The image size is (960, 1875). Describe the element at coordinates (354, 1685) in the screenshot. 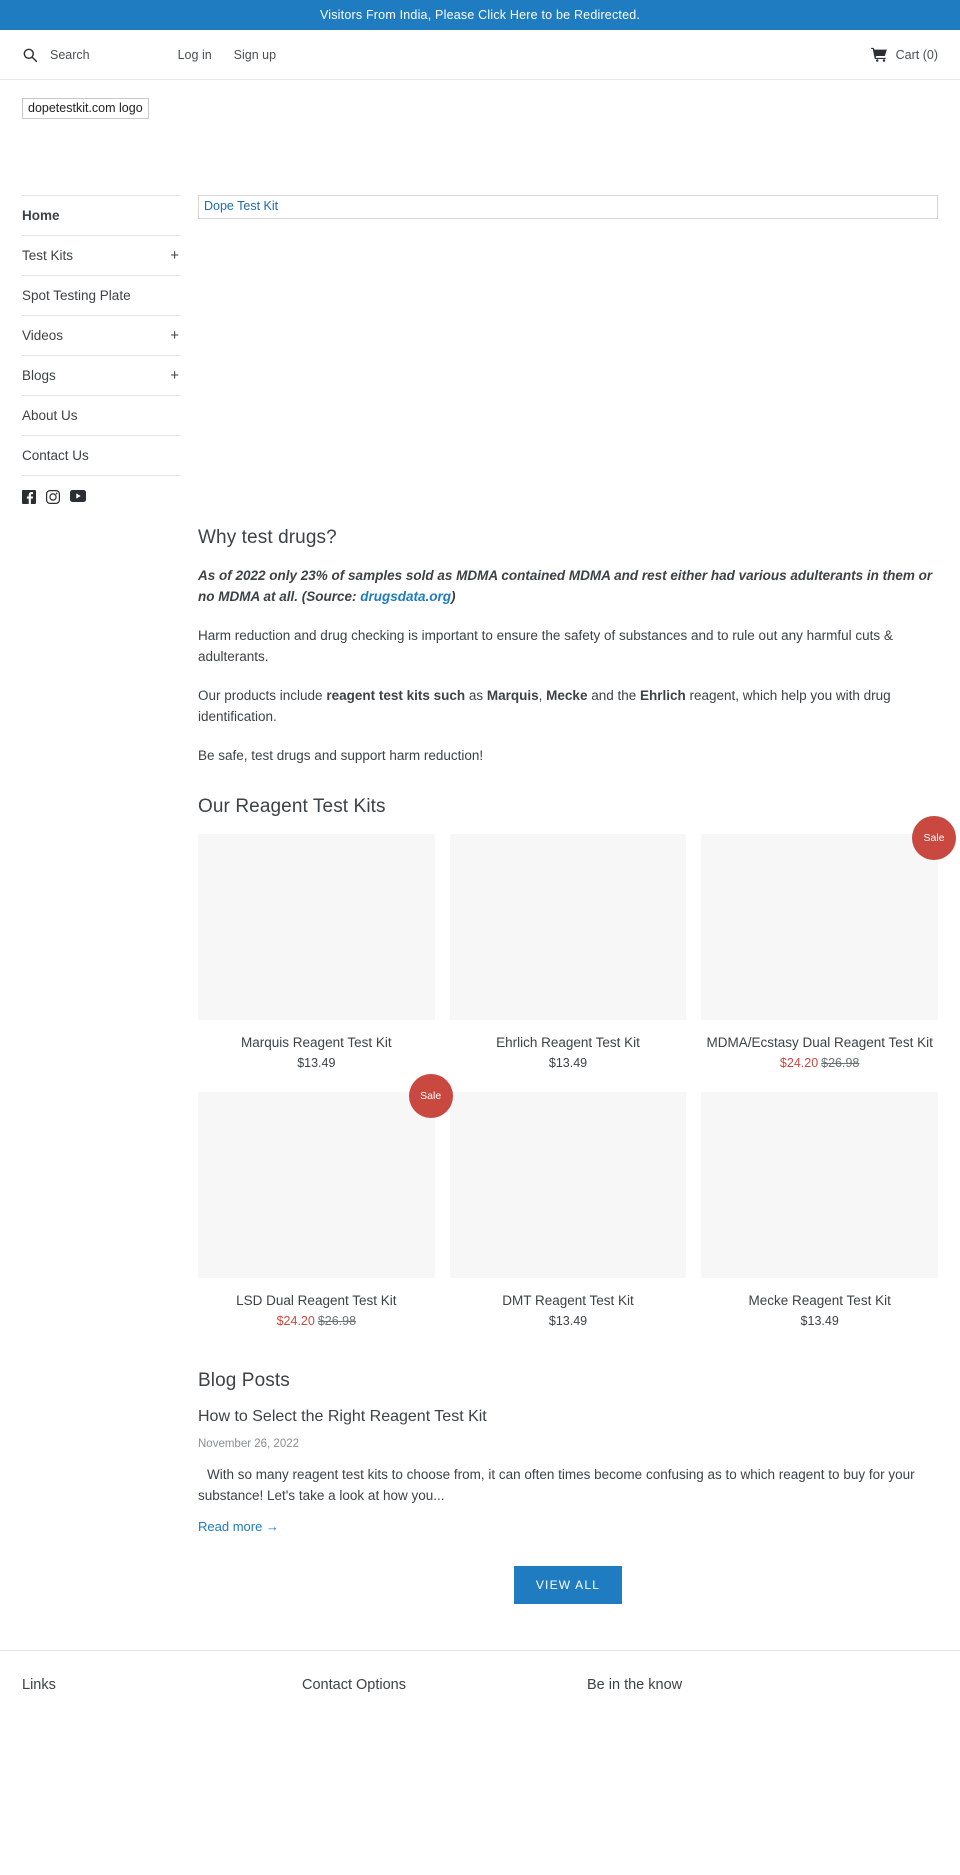

I see `footer-contact-heading: Contact Options` at that location.